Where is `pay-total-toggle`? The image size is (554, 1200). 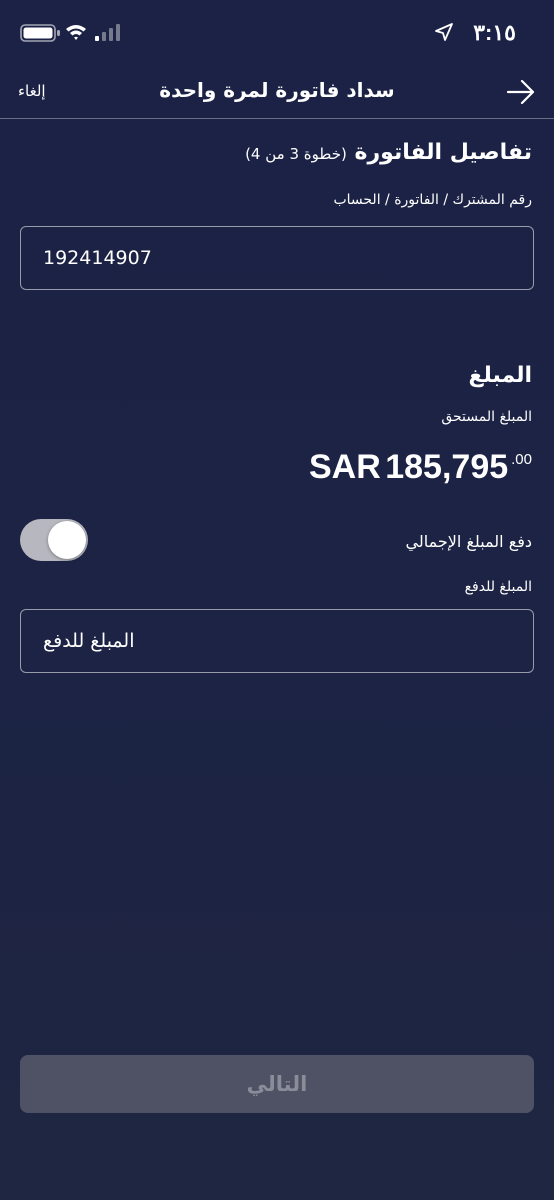 pay-total-toggle is located at coordinates (54, 540).